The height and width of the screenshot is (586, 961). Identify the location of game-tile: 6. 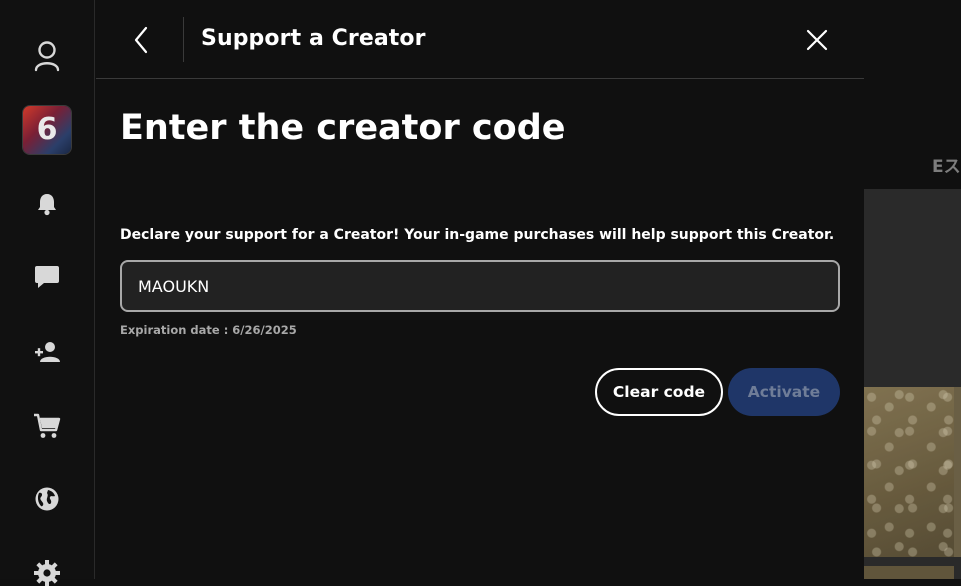
(47, 130).